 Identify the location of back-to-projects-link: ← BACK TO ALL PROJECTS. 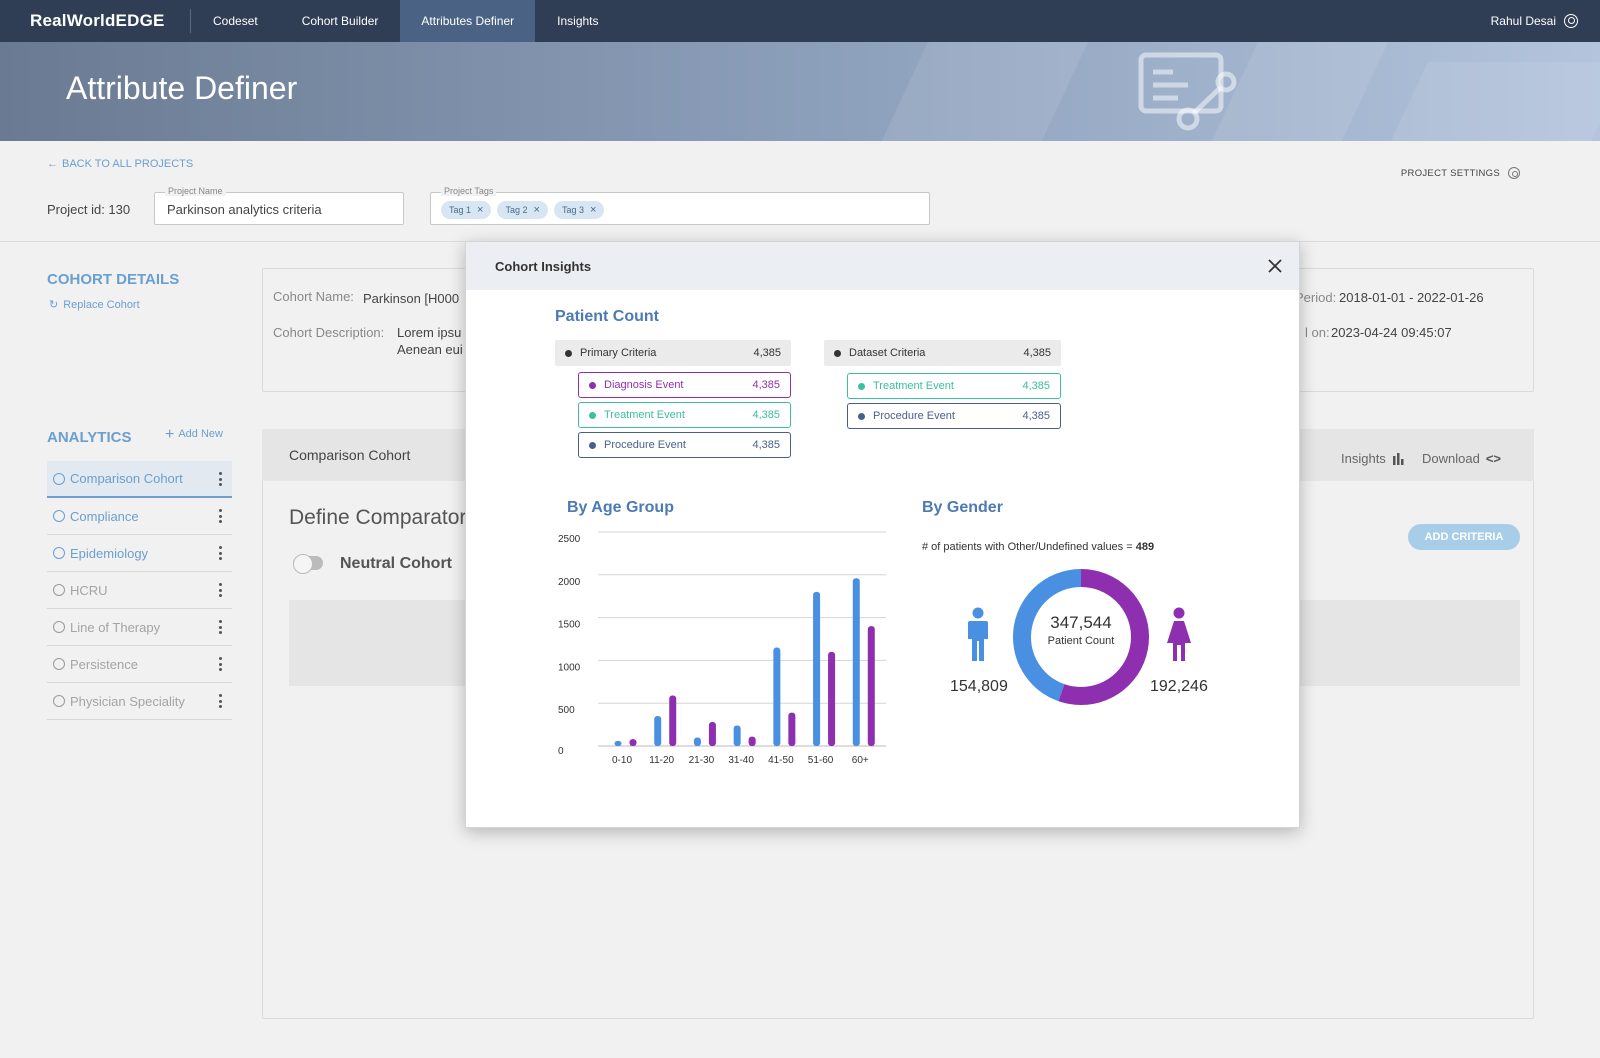
(120, 164).